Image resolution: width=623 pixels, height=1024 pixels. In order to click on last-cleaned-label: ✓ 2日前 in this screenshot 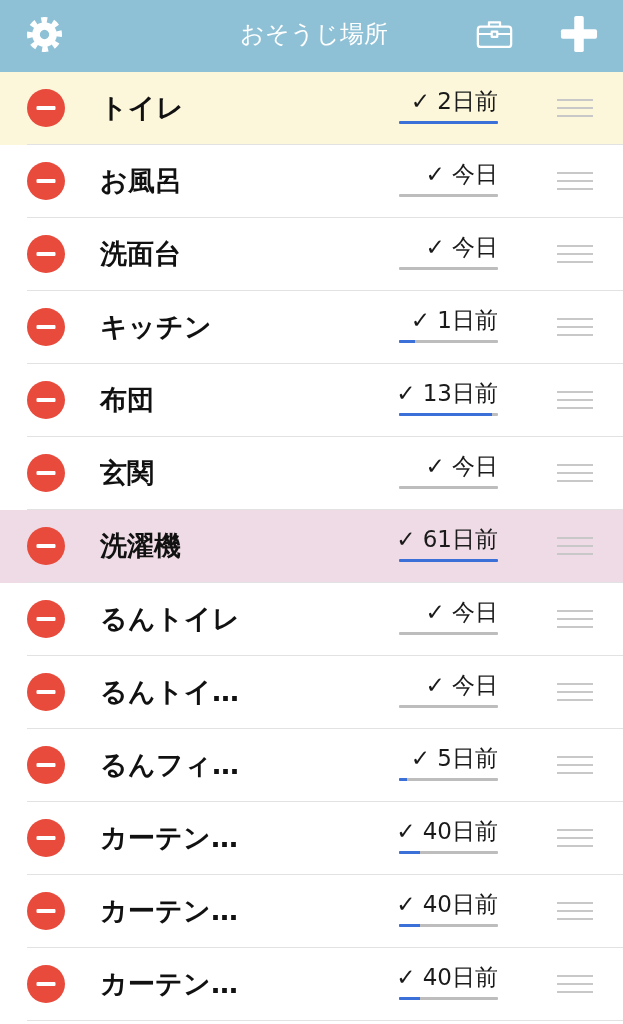, I will do `click(454, 101)`.